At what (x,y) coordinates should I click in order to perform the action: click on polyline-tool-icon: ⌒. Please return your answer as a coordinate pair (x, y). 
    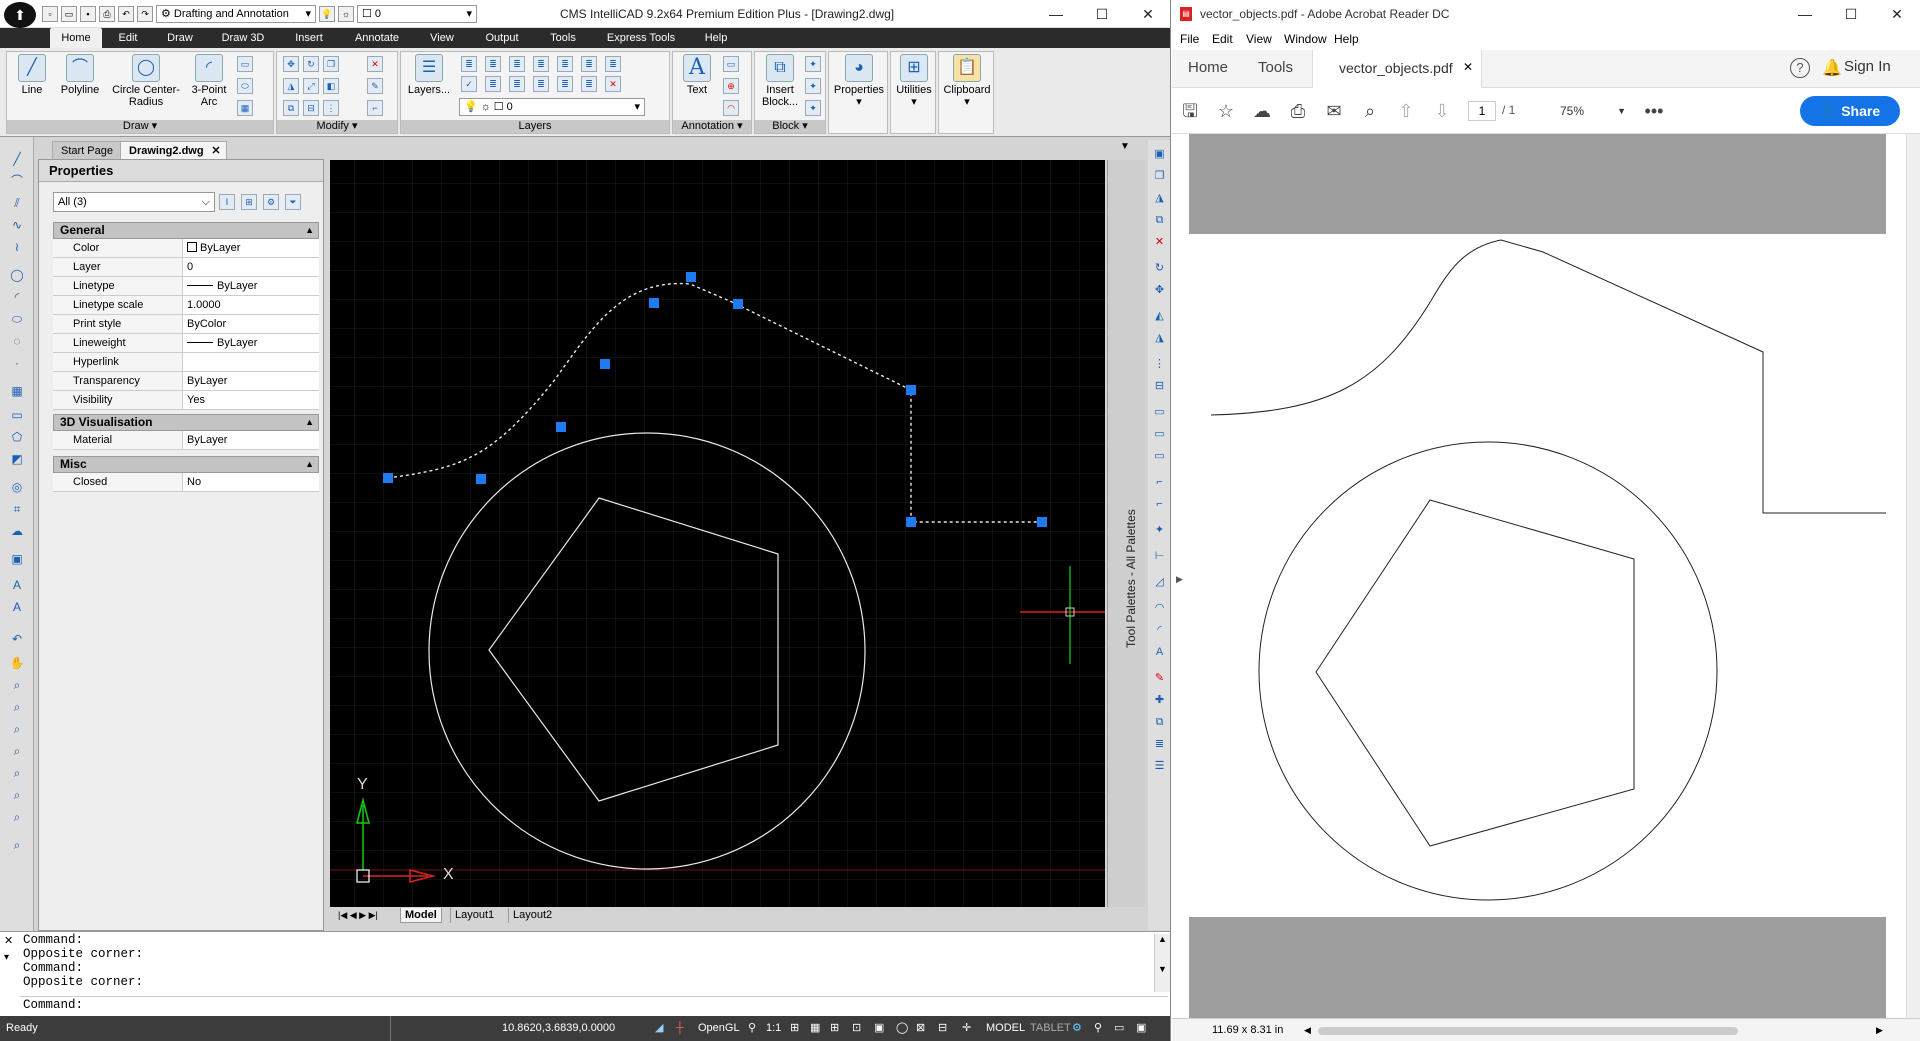
    Looking at the image, I should click on (17, 181).